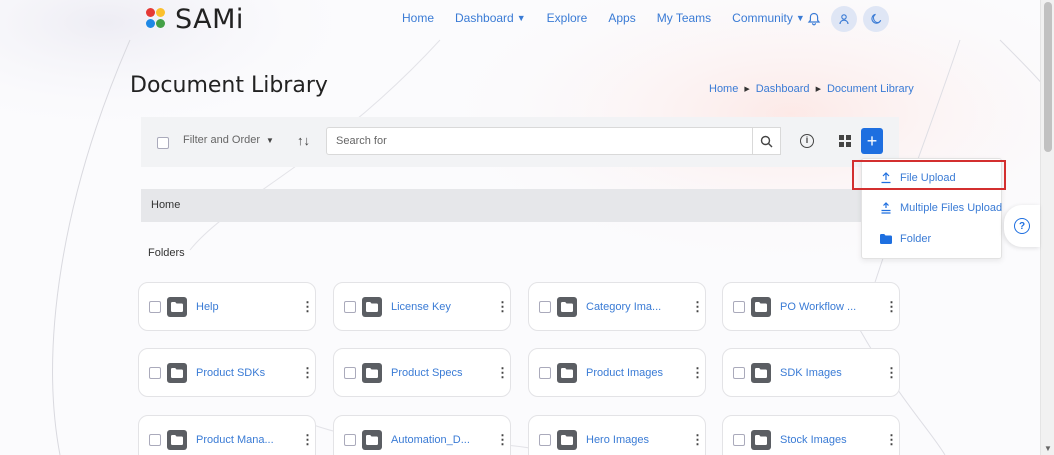  Describe the element at coordinates (1048, 77) in the screenshot. I see `scrollbar-thumb` at that location.